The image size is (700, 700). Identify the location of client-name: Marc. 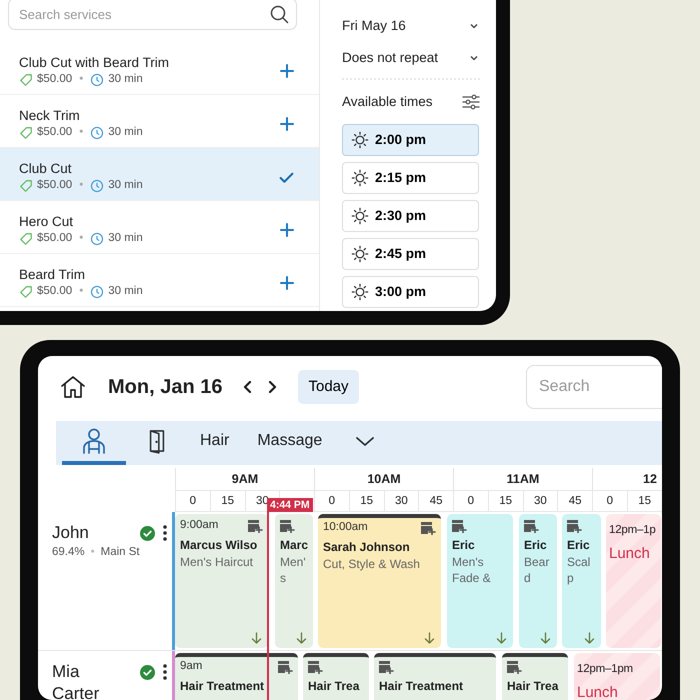
(294, 546).